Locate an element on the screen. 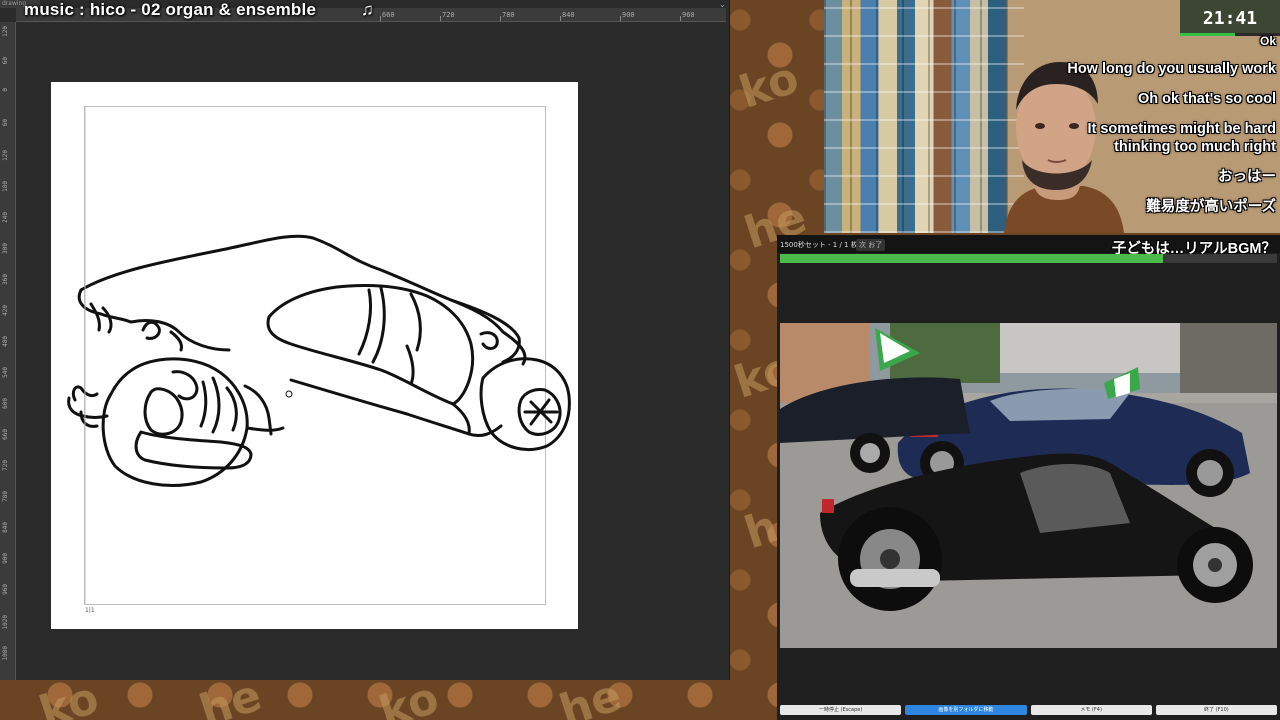 The image size is (1280, 720). timer-progress-bar is located at coordinates (1028, 258).